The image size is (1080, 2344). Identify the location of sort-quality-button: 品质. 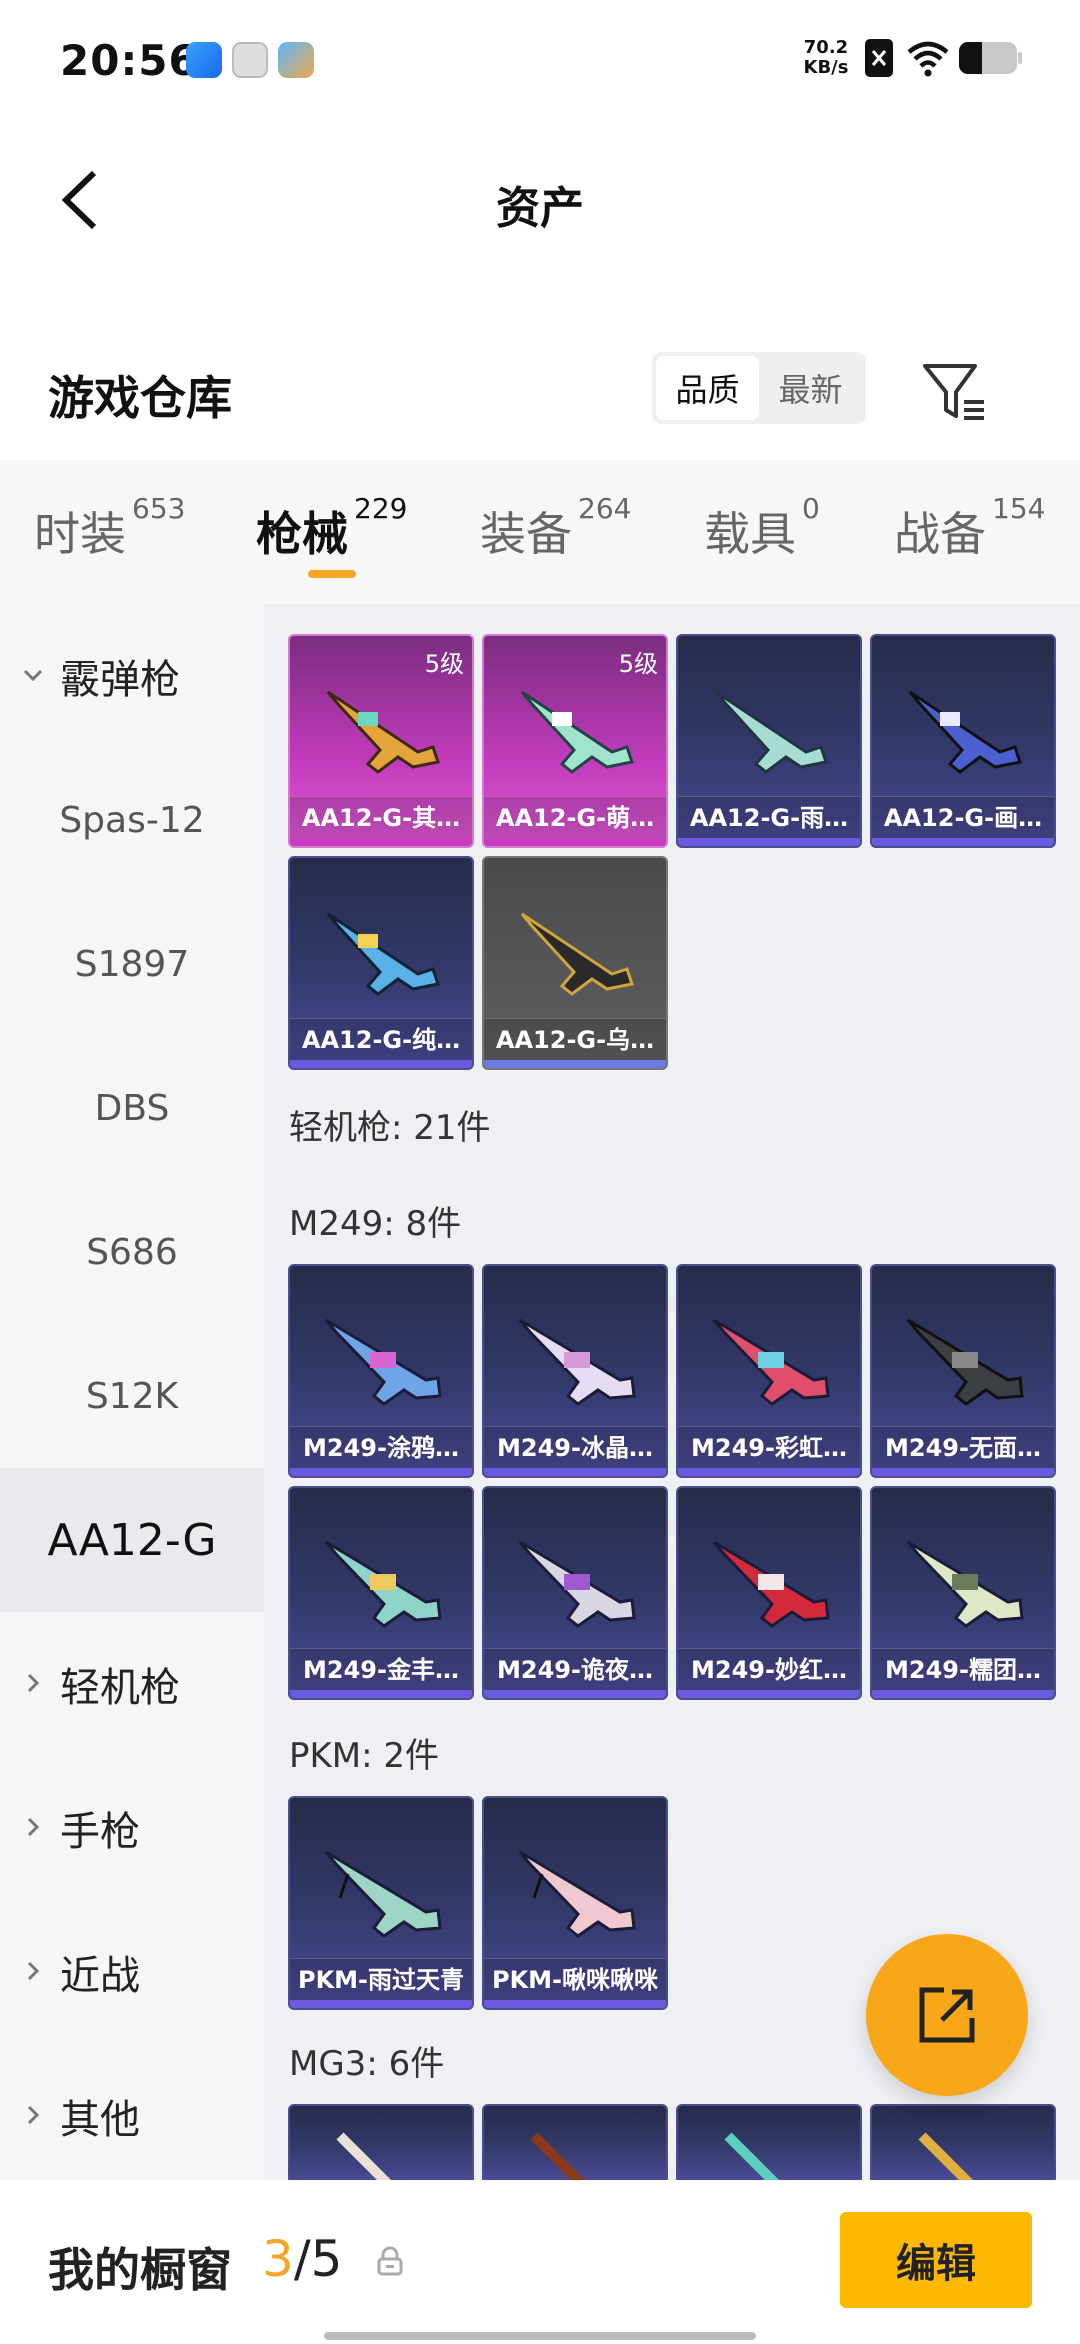
(707, 388).